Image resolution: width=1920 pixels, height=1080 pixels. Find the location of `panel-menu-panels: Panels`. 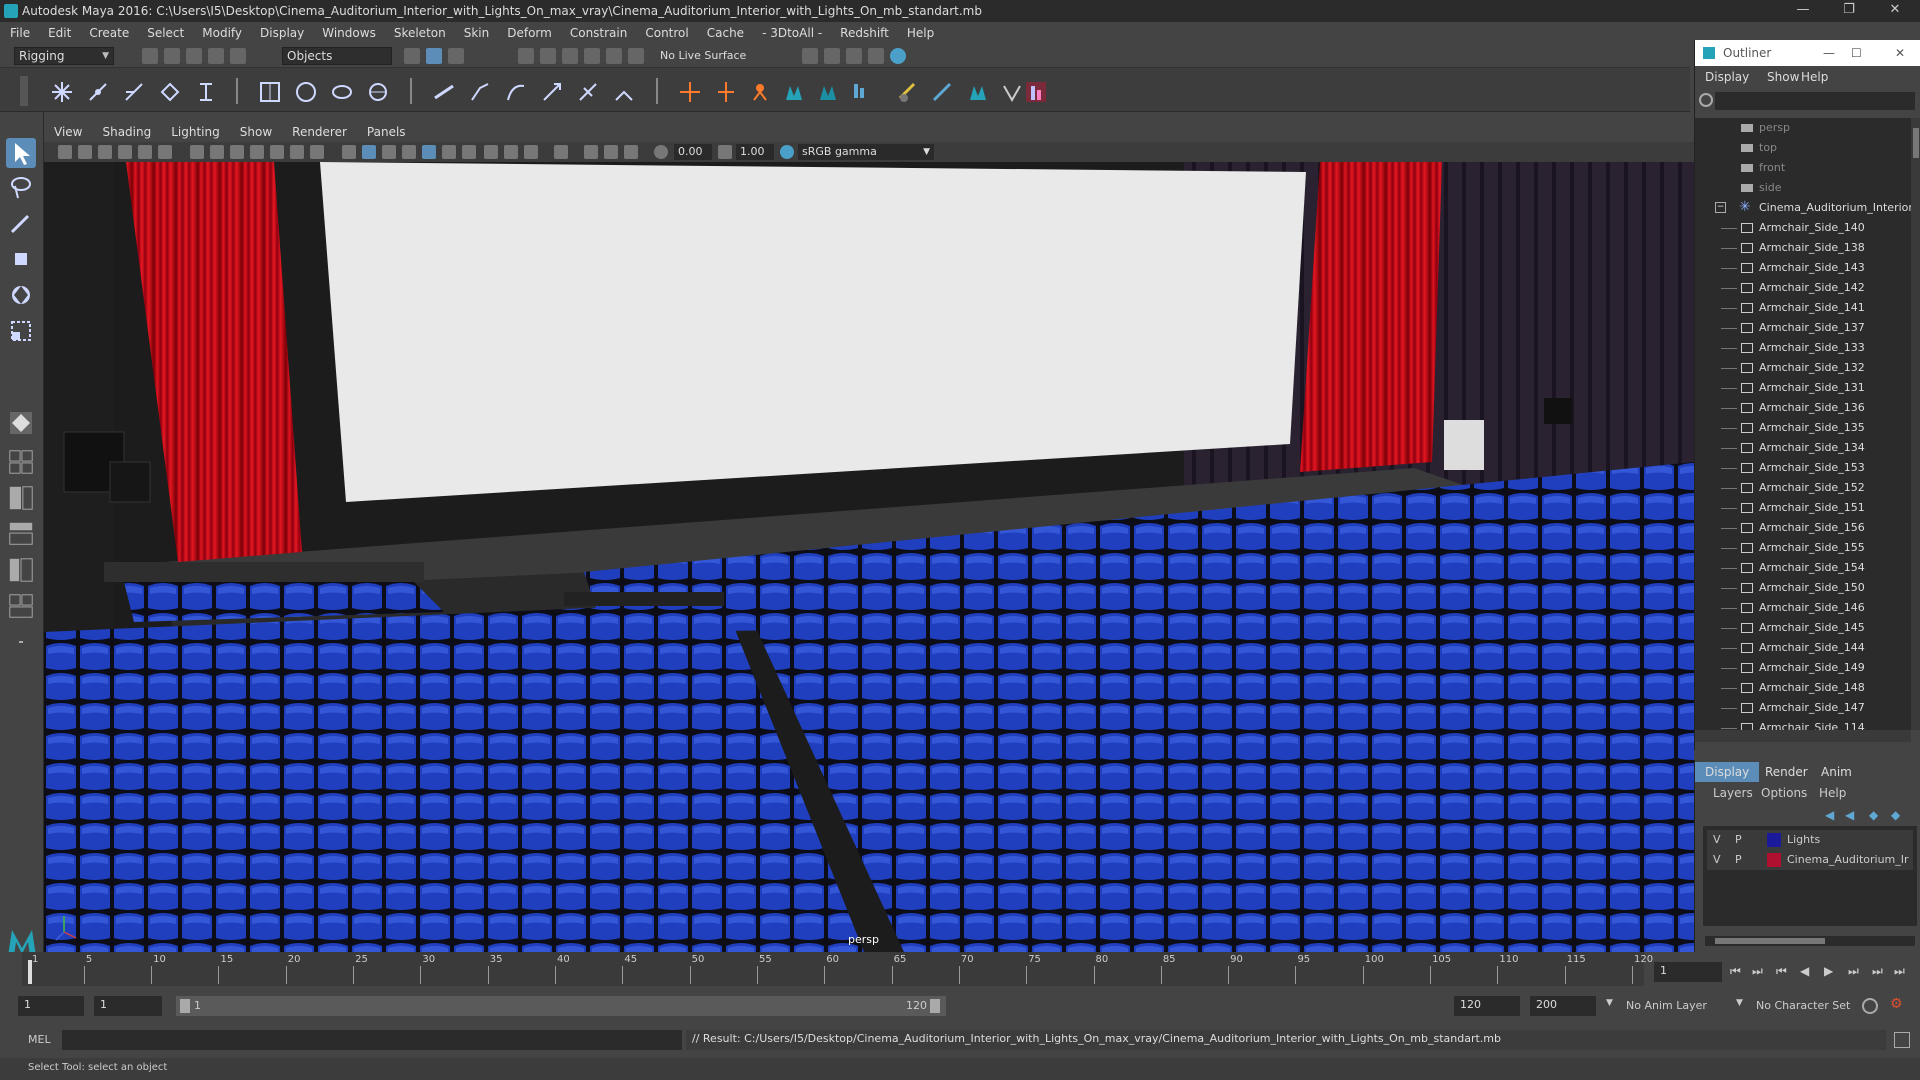

panel-menu-panels: Panels is located at coordinates (386, 132).